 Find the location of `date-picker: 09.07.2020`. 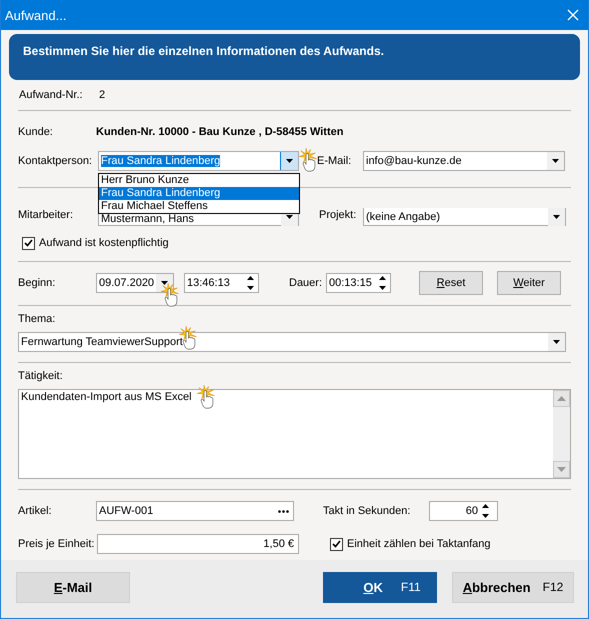

date-picker: 09.07.2020 is located at coordinates (135, 283).